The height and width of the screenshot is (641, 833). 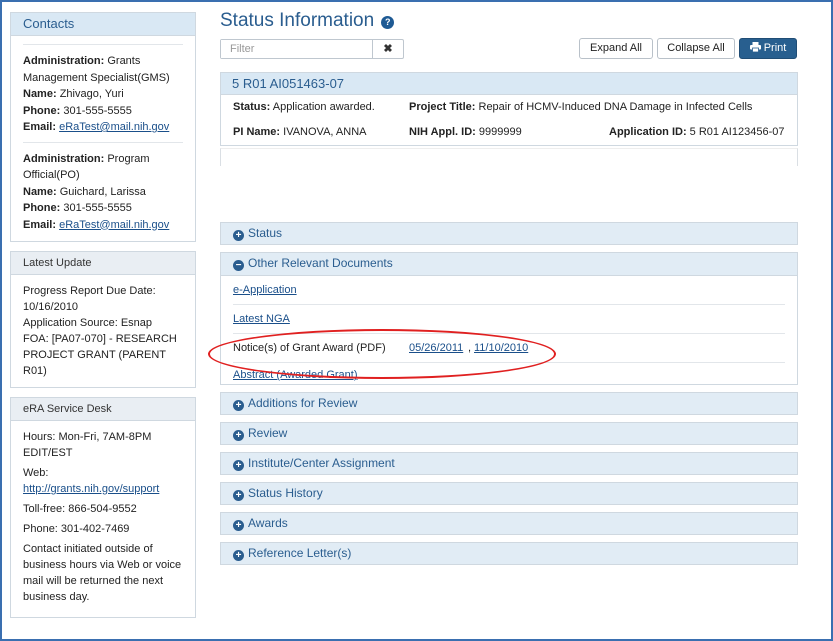 I want to click on section-label: Review, so click(x=268, y=433).